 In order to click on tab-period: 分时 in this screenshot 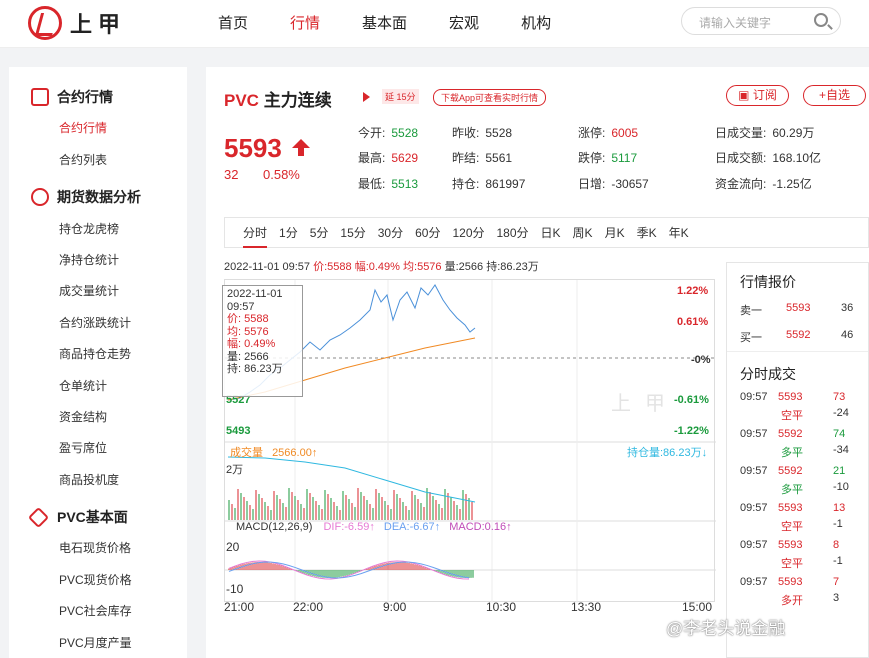, I will do `click(255, 236)`.